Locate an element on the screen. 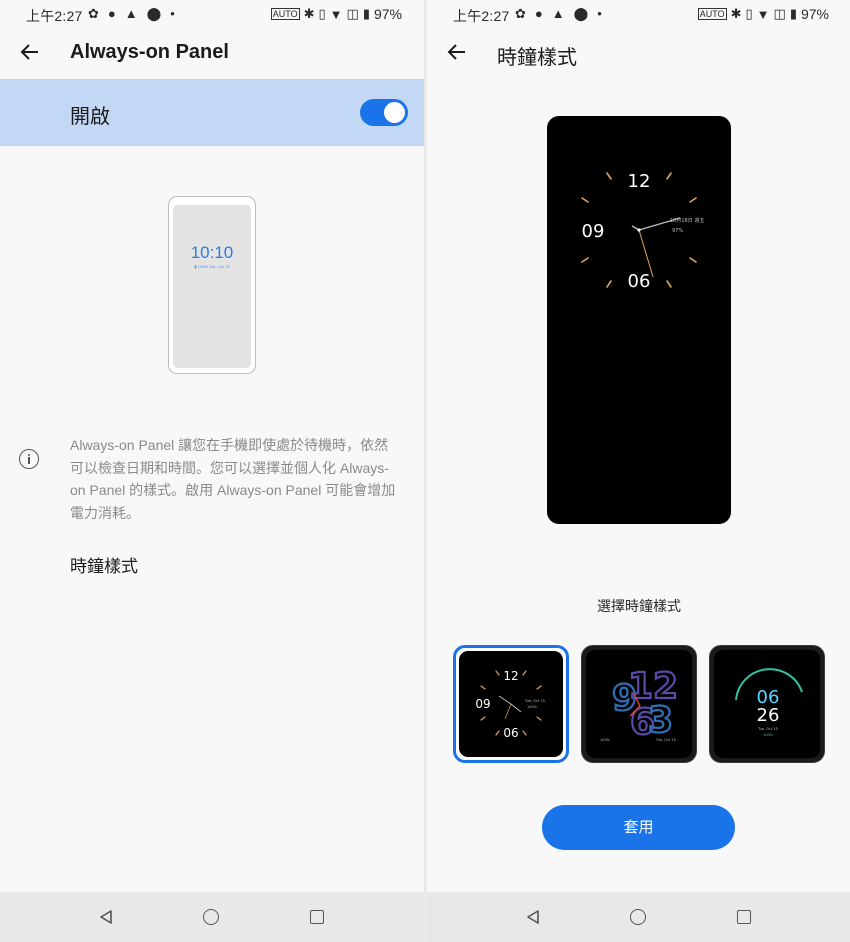 This screenshot has height=942, width=850. phone-preview: 10:10 ▮ 100% Tue, Oct 15 is located at coordinates (212, 285).